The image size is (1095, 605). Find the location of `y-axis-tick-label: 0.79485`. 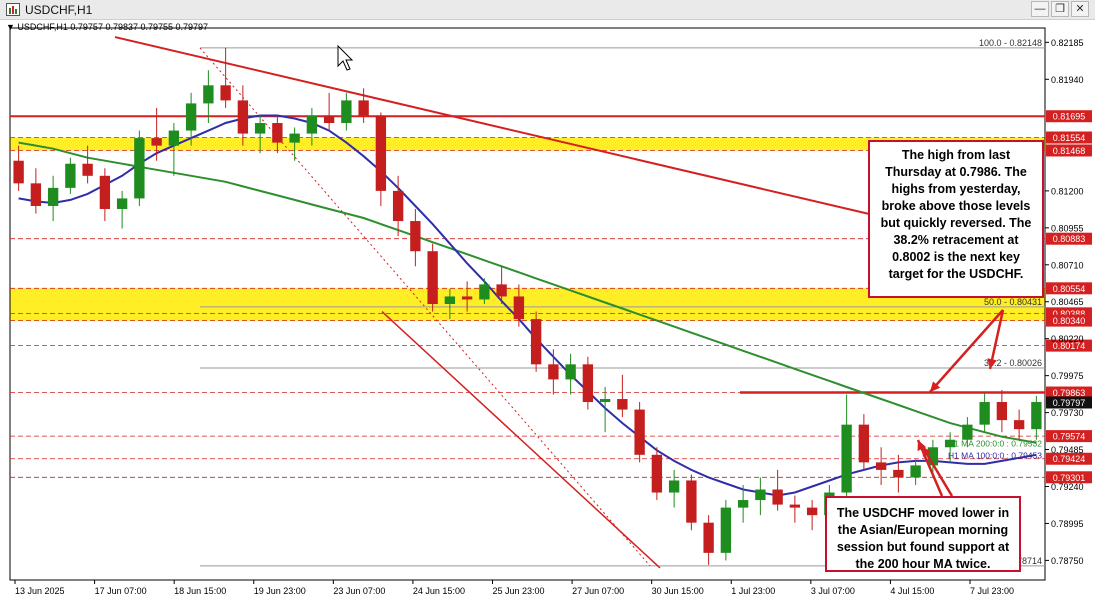

y-axis-tick-label: 0.79485 is located at coordinates (1067, 450).